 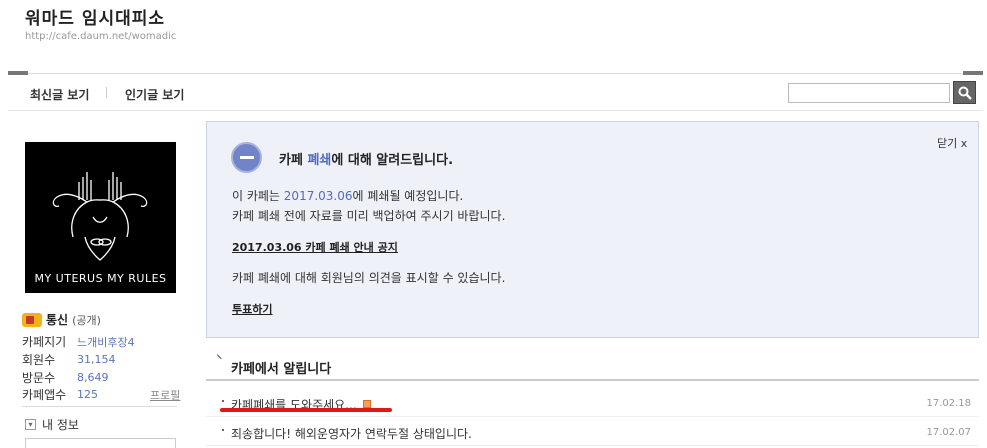 I want to click on notice-closure-date-line: 이 카페는 2017.03.06에 폐쇄될 예정입니다., so click(x=348, y=196).